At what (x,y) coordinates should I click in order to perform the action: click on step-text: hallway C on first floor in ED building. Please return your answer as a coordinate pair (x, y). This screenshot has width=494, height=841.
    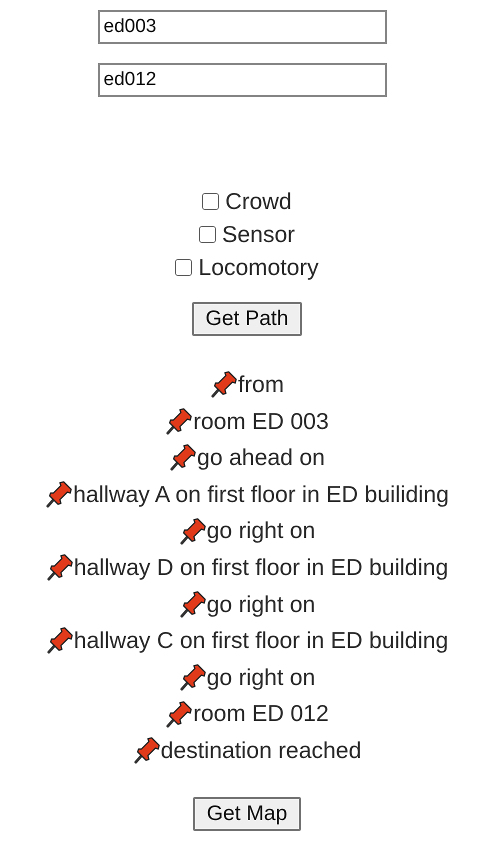
    Looking at the image, I should click on (261, 641).